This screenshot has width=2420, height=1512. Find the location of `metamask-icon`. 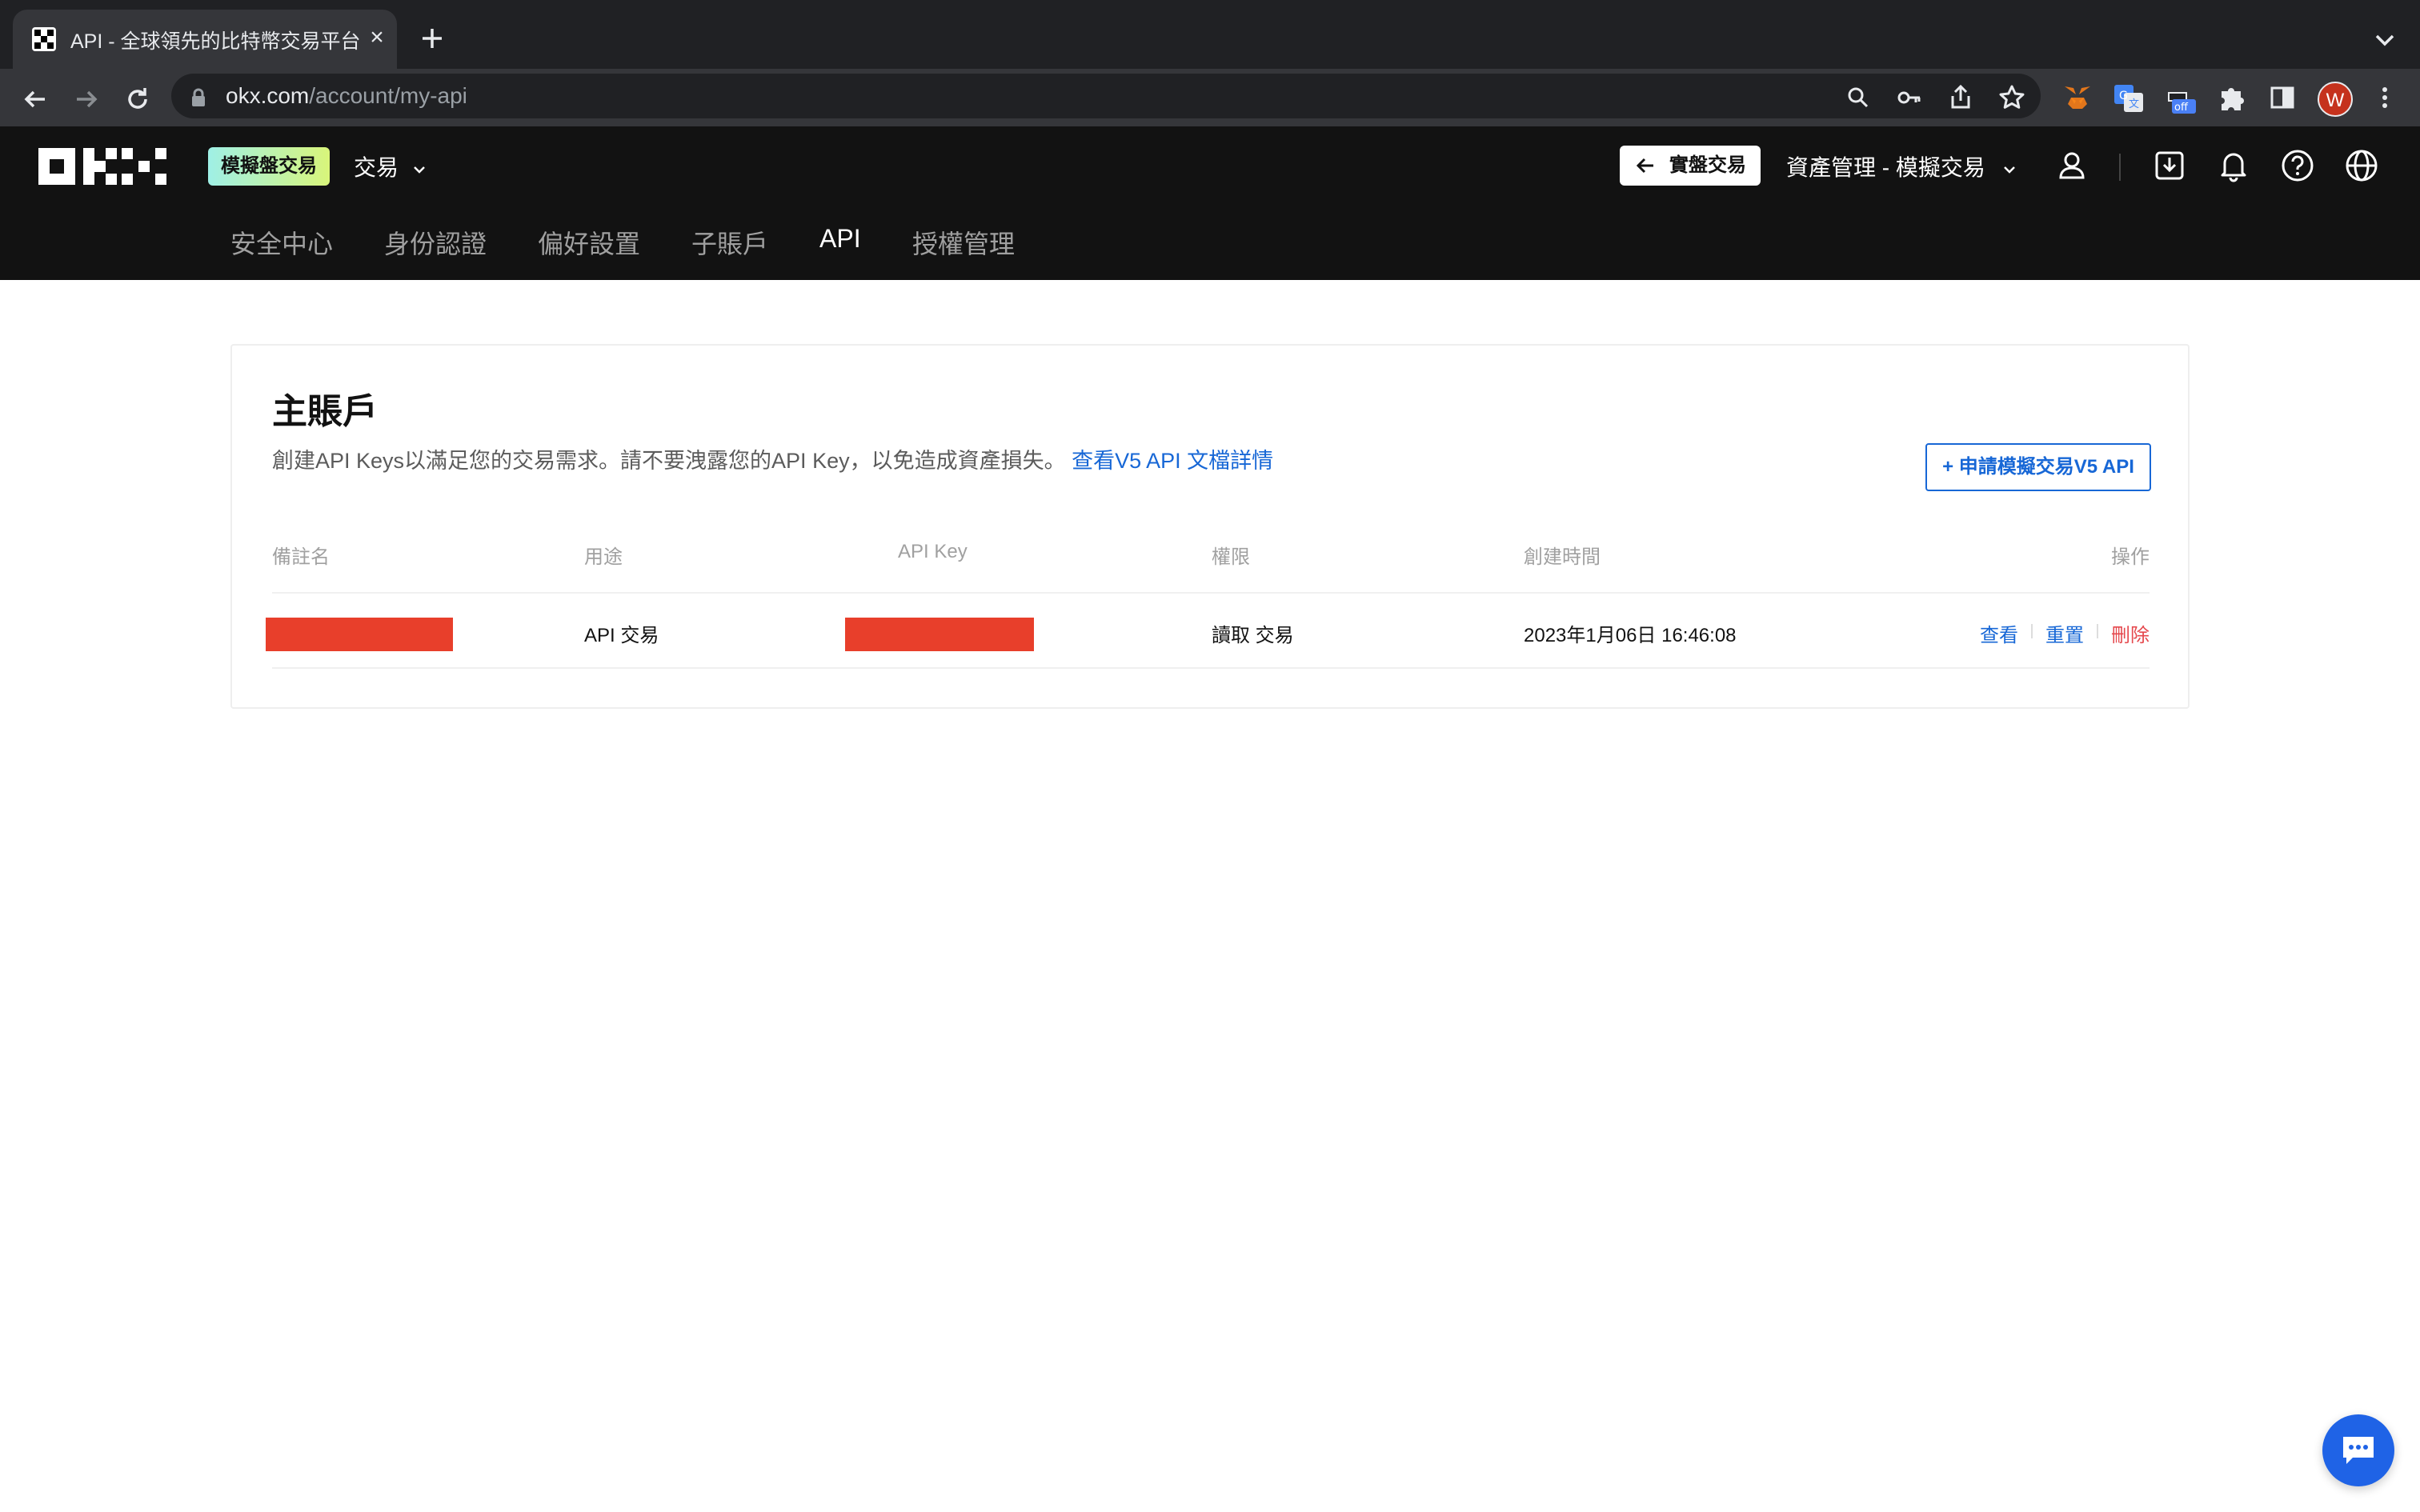

metamask-icon is located at coordinates (2077, 97).